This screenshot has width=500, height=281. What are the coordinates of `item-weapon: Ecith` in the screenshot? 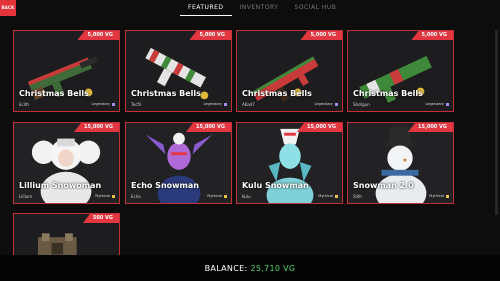 It's located at (24, 104).